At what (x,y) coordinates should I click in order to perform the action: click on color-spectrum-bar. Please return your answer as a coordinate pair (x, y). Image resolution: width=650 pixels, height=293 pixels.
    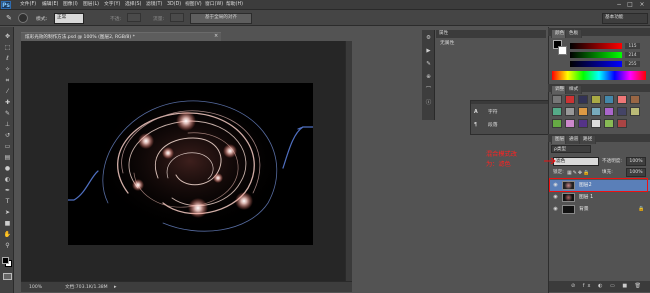
    Looking at the image, I should click on (599, 75).